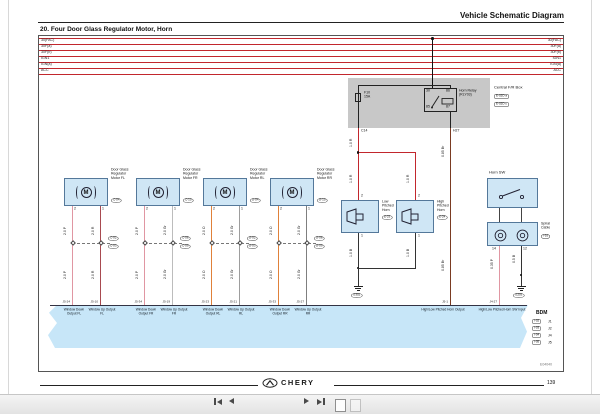 The width and height of the screenshot is (600, 414). Describe the element at coordinates (74, 311) in the screenshot. I see `bdm-signal-label: Window Down Output FL` at that location.